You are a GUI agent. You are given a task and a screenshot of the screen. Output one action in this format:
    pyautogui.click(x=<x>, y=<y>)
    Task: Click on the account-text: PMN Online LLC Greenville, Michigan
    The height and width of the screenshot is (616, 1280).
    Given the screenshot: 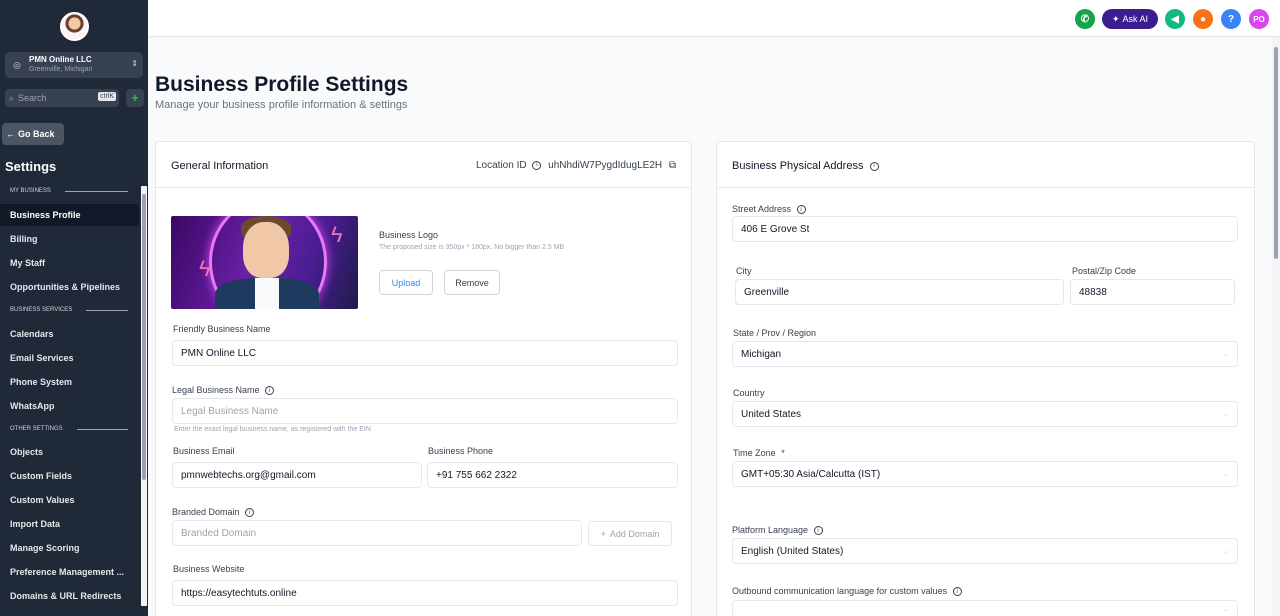 What is the action you would take?
    pyautogui.click(x=60, y=65)
    